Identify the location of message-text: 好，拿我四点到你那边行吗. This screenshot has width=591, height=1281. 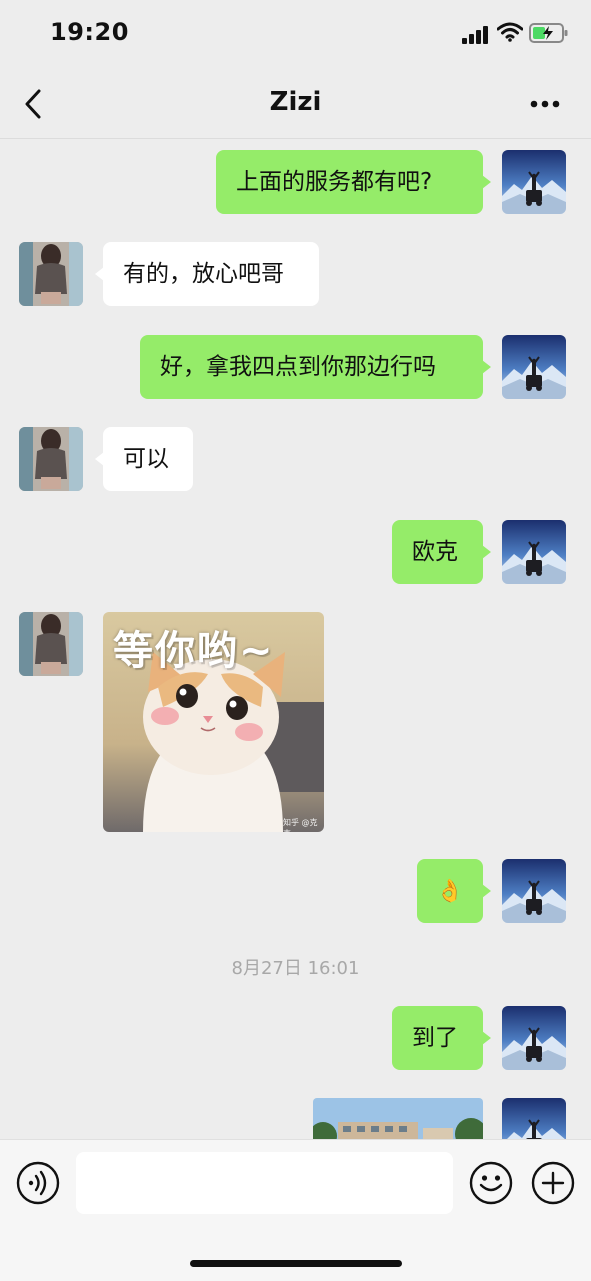
(298, 367).